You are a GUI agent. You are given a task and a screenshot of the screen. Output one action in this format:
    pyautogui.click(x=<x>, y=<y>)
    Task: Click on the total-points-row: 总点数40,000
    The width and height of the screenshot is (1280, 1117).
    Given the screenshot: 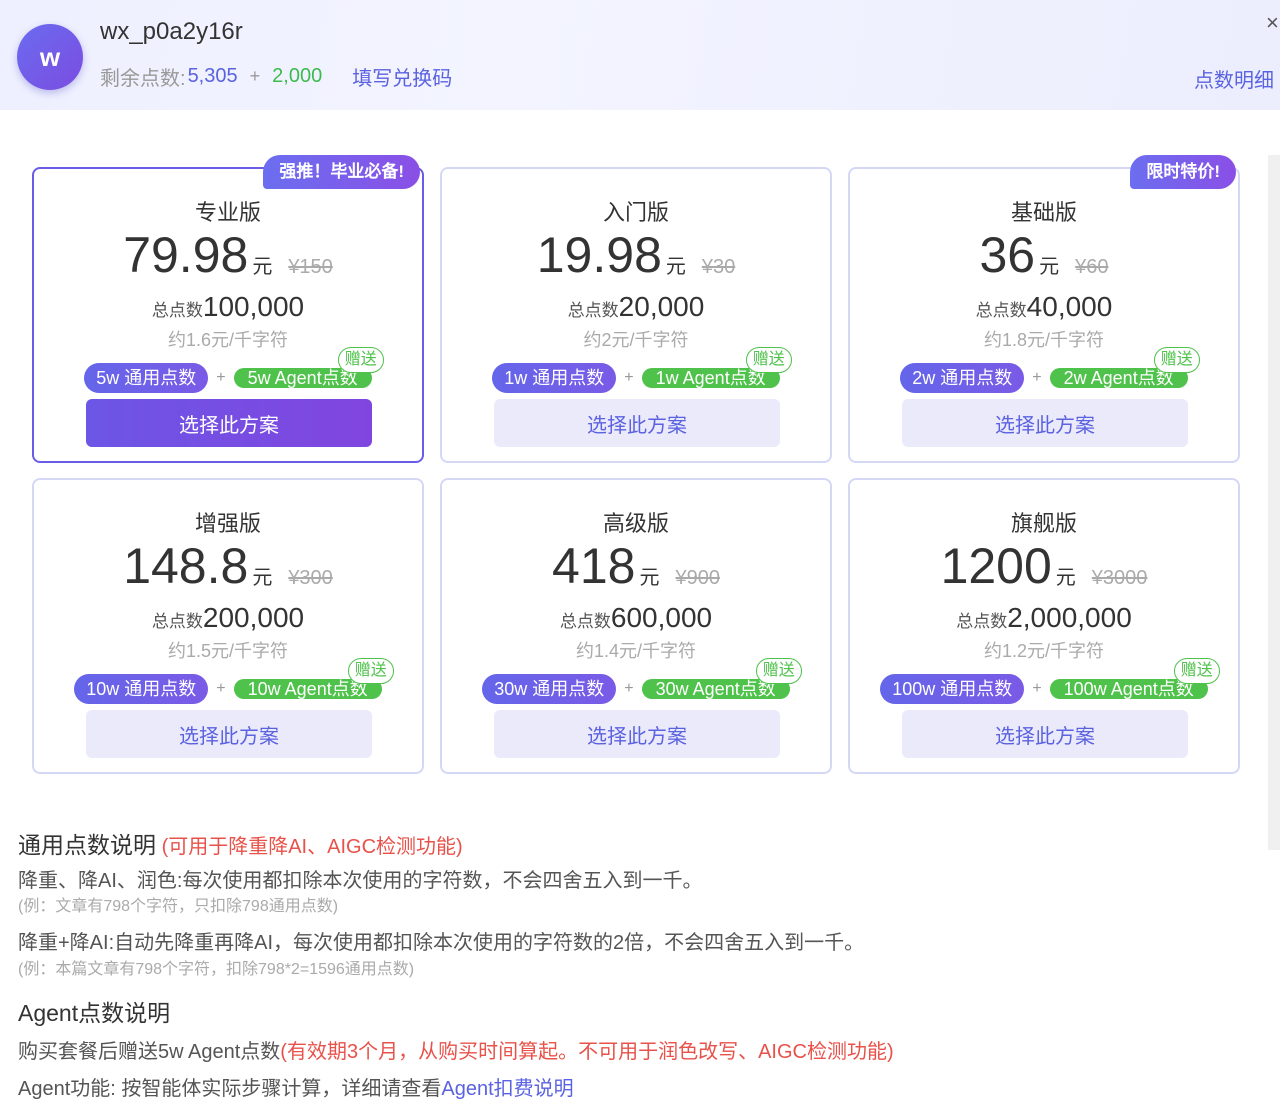 What is the action you would take?
    pyautogui.click(x=1044, y=307)
    